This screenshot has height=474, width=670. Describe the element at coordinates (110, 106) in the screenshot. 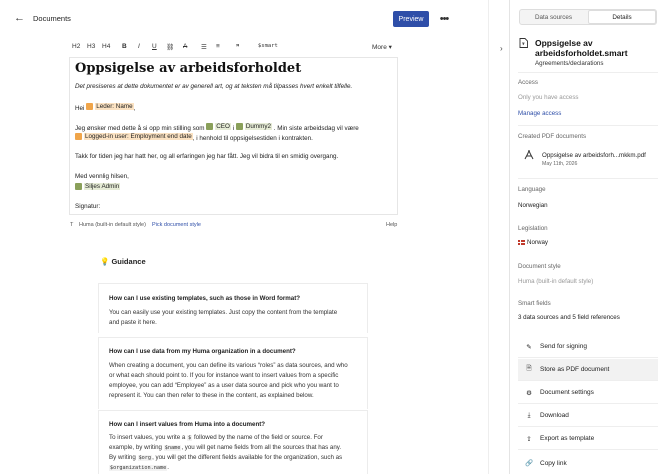

I see `leader-name-field: Leder: Name` at that location.